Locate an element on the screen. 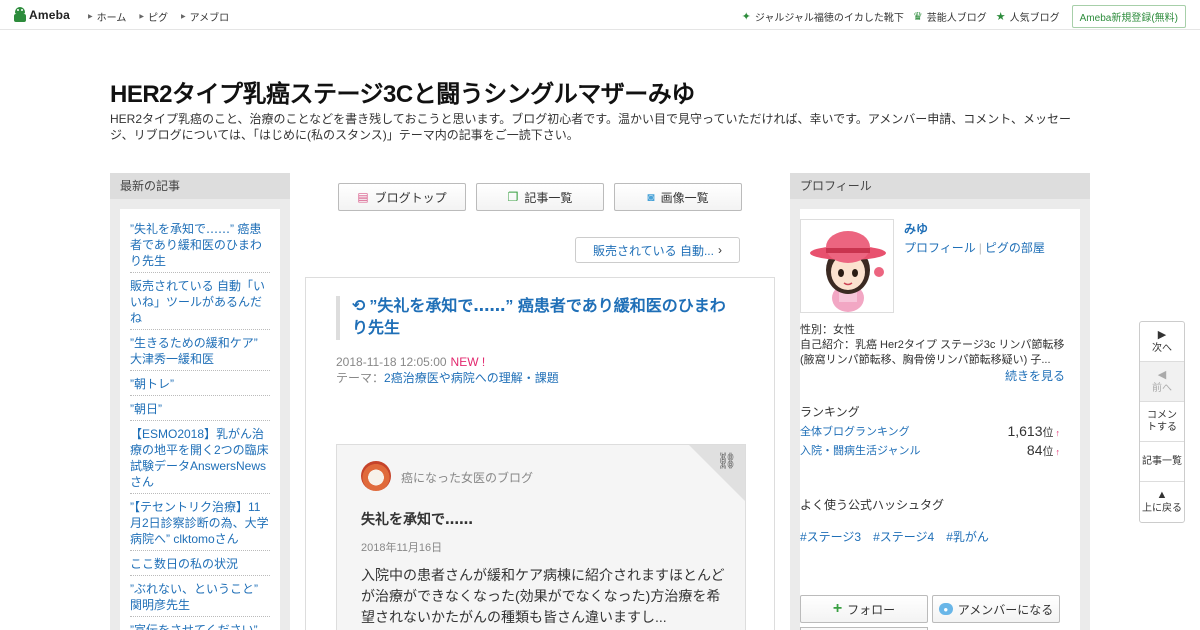 Image resolution: width=1200 pixels, height=630 pixels. amember-label: アメンバーになる is located at coordinates (1005, 609).